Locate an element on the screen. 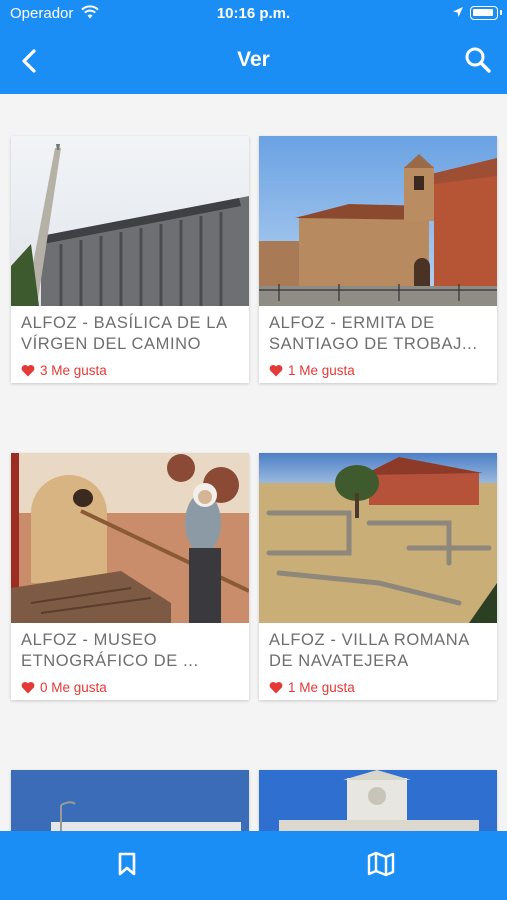 The height and width of the screenshot is (900, 507). bookmark-icon is located at coordinates (127, 864).